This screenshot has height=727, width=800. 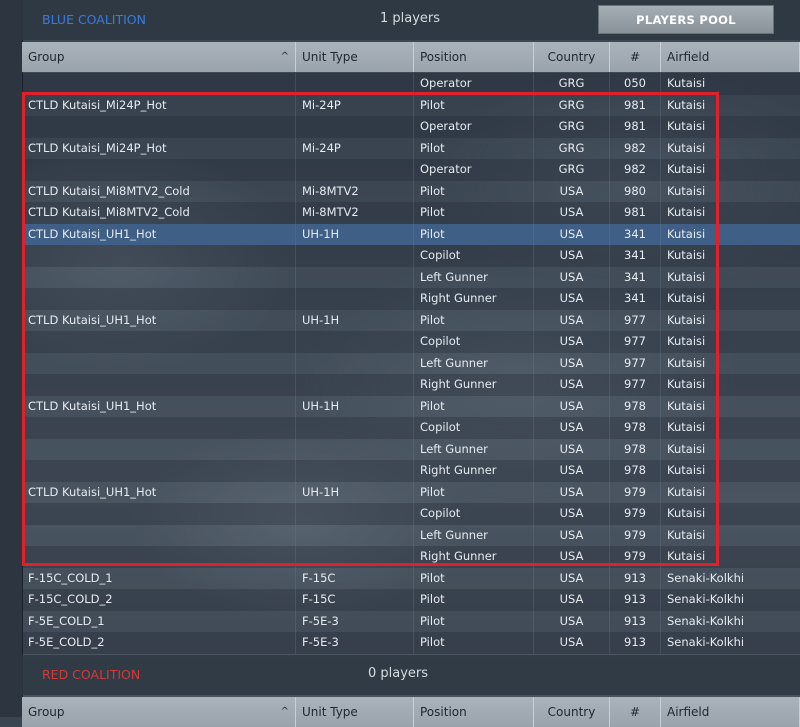 I want to click on blue-coalition-title: BLUE COALITION, so click(x=94, y=19).